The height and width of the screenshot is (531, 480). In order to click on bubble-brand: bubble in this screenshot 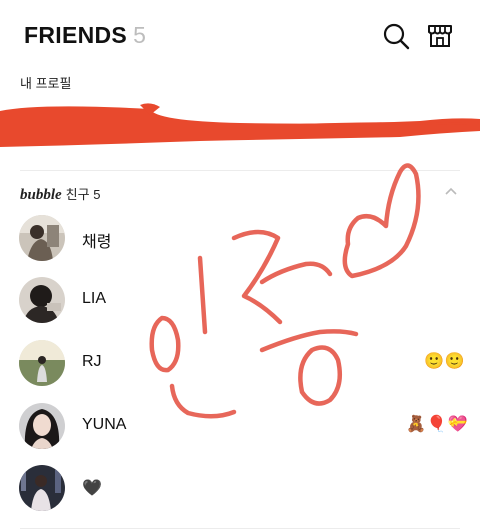, I will do `click(41, 195)`.